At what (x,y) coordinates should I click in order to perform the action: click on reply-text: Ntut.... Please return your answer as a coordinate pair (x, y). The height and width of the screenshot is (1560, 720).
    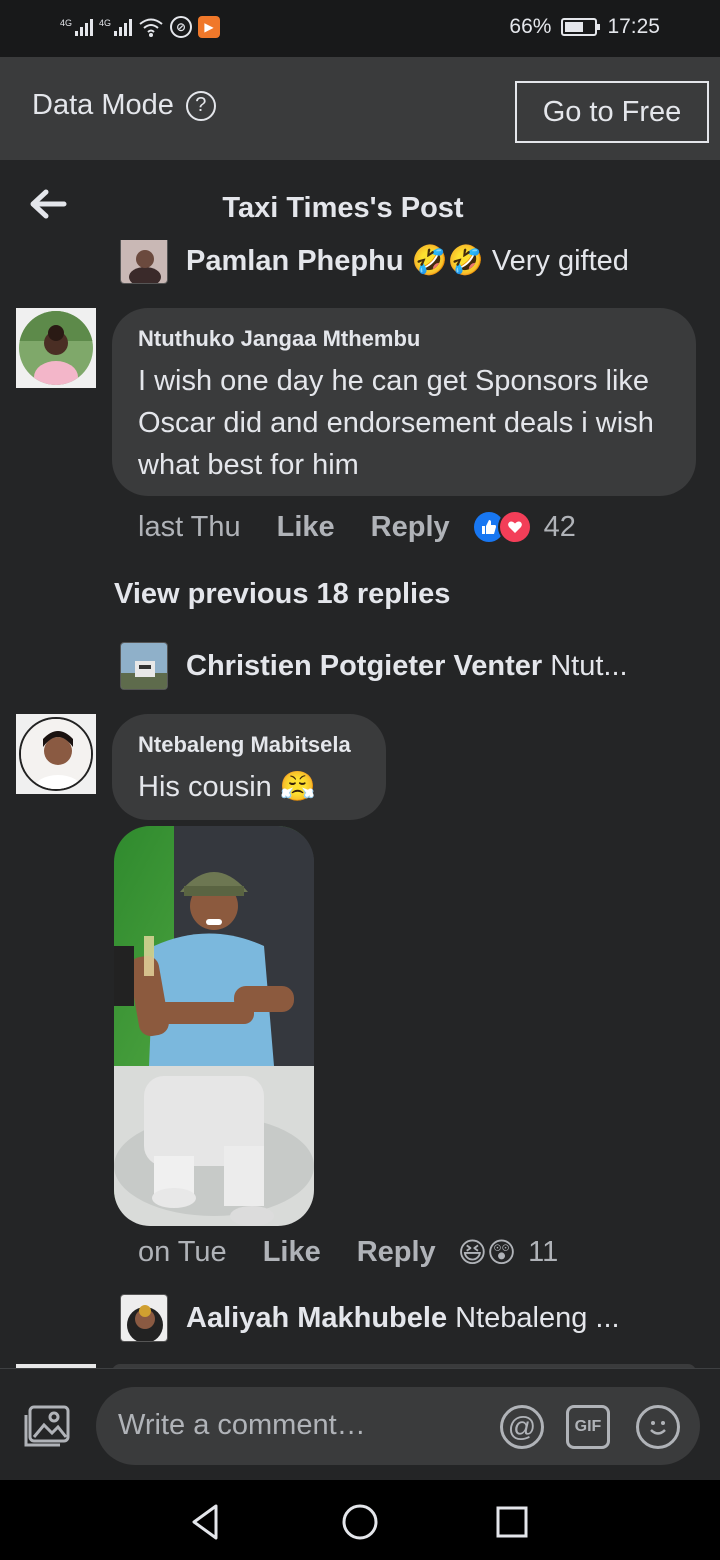
    Looking at the image, I should click on (589, 666).